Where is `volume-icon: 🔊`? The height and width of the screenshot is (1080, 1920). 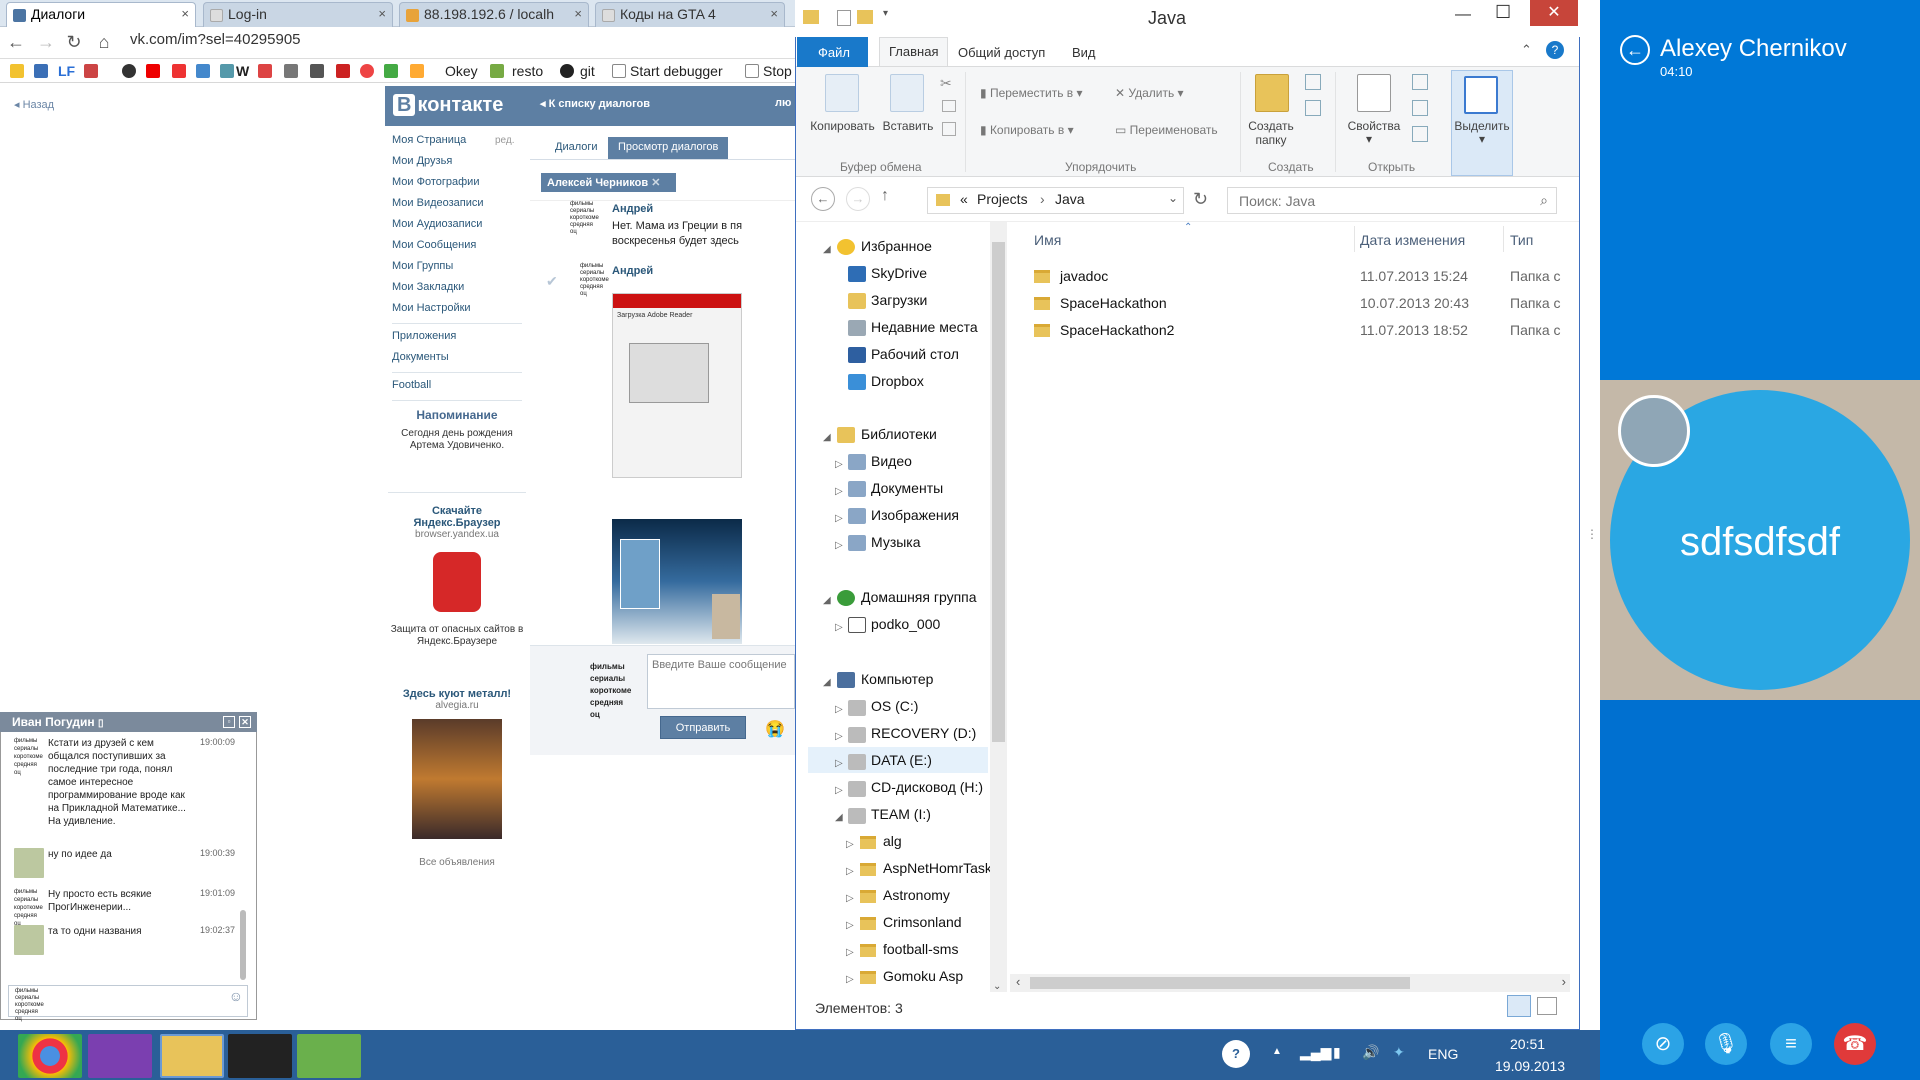 volume-icon: 🔊 is located at coordinates (1370, 1052).